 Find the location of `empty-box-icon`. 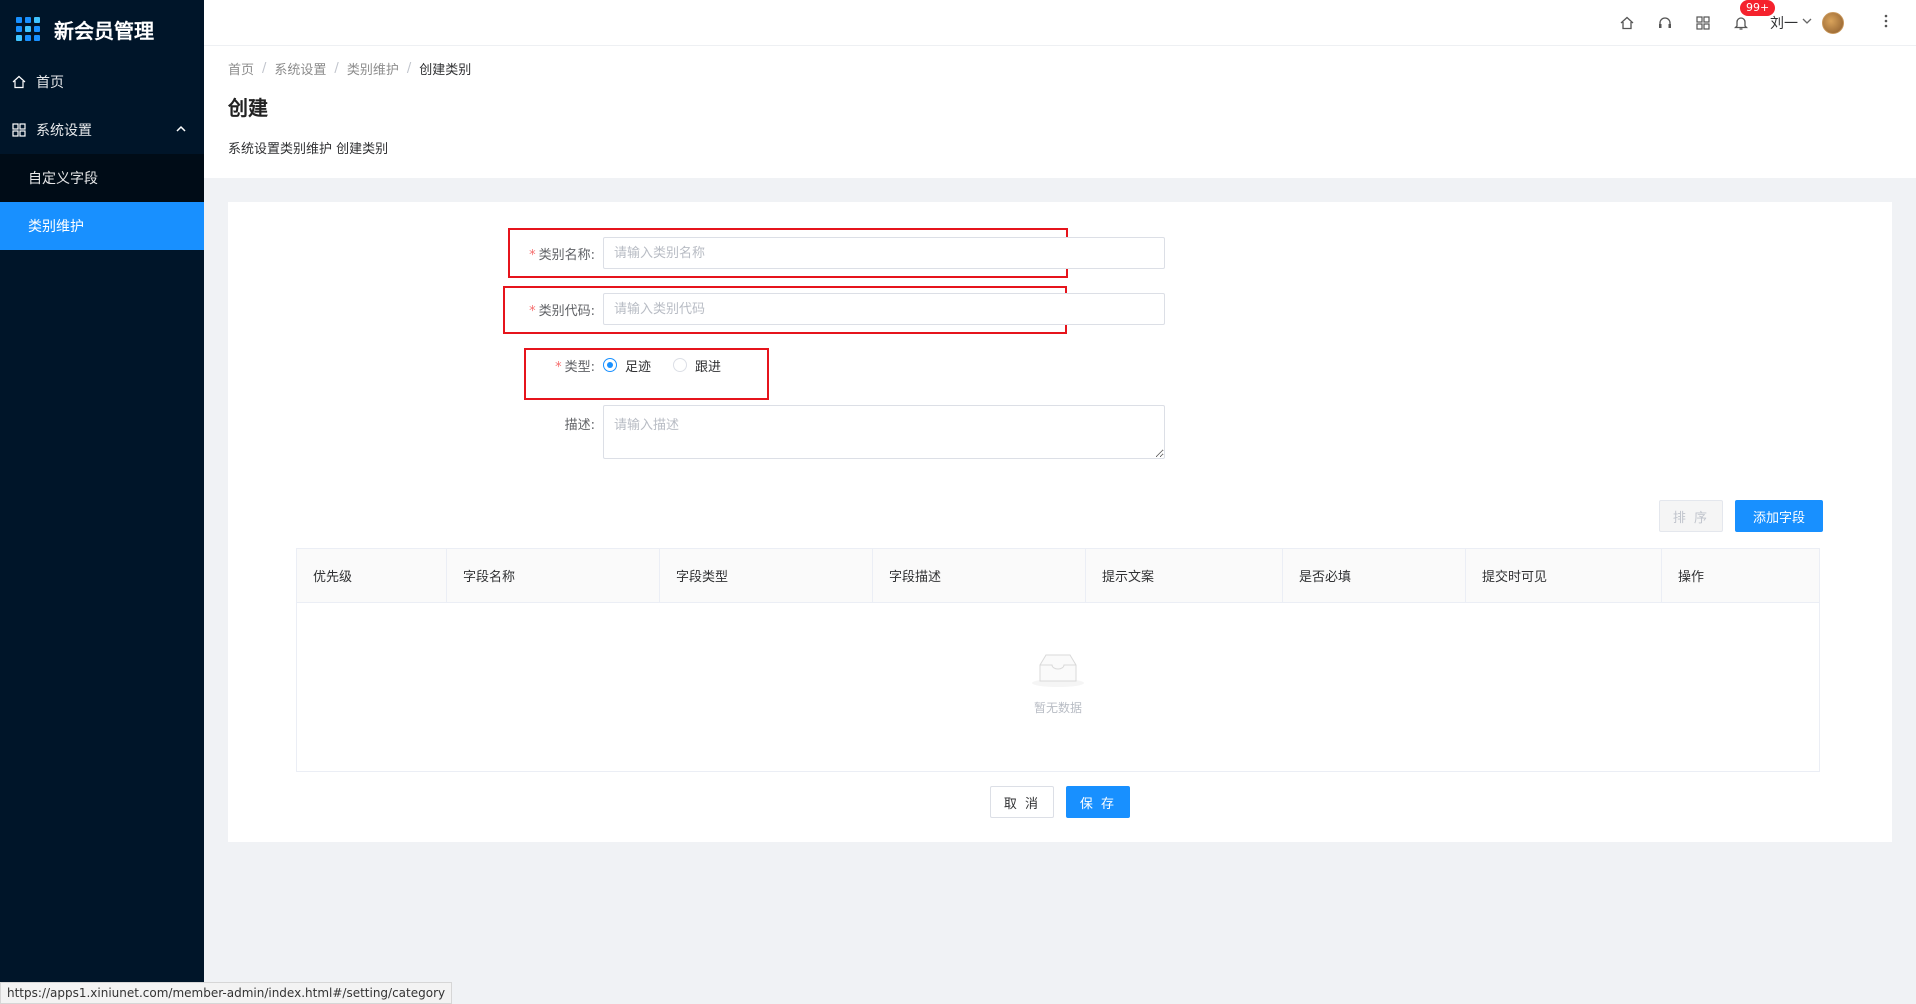

empty-box-icon is located at coordinates (1058, 671).